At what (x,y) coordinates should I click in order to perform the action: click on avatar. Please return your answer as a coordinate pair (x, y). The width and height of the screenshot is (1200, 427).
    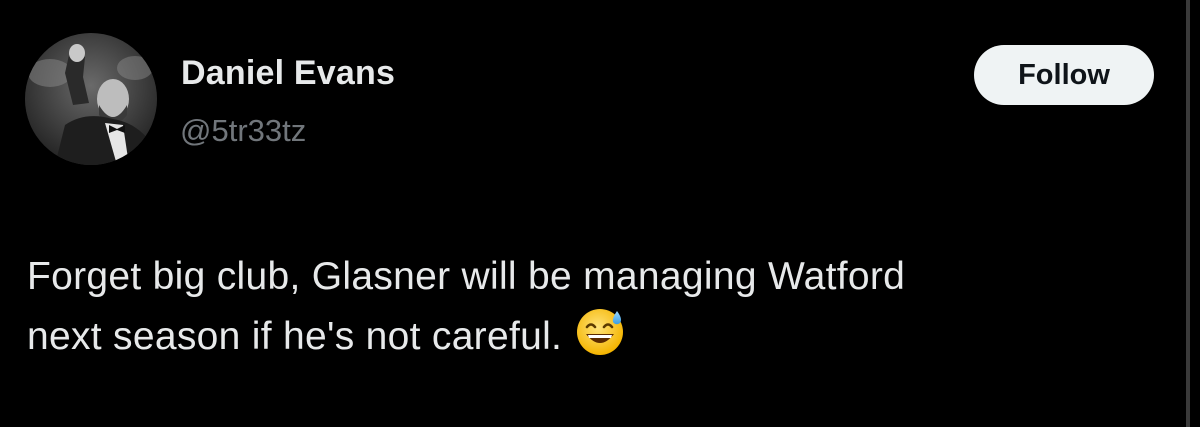
    Looking at the image, I should click on (91, 99).